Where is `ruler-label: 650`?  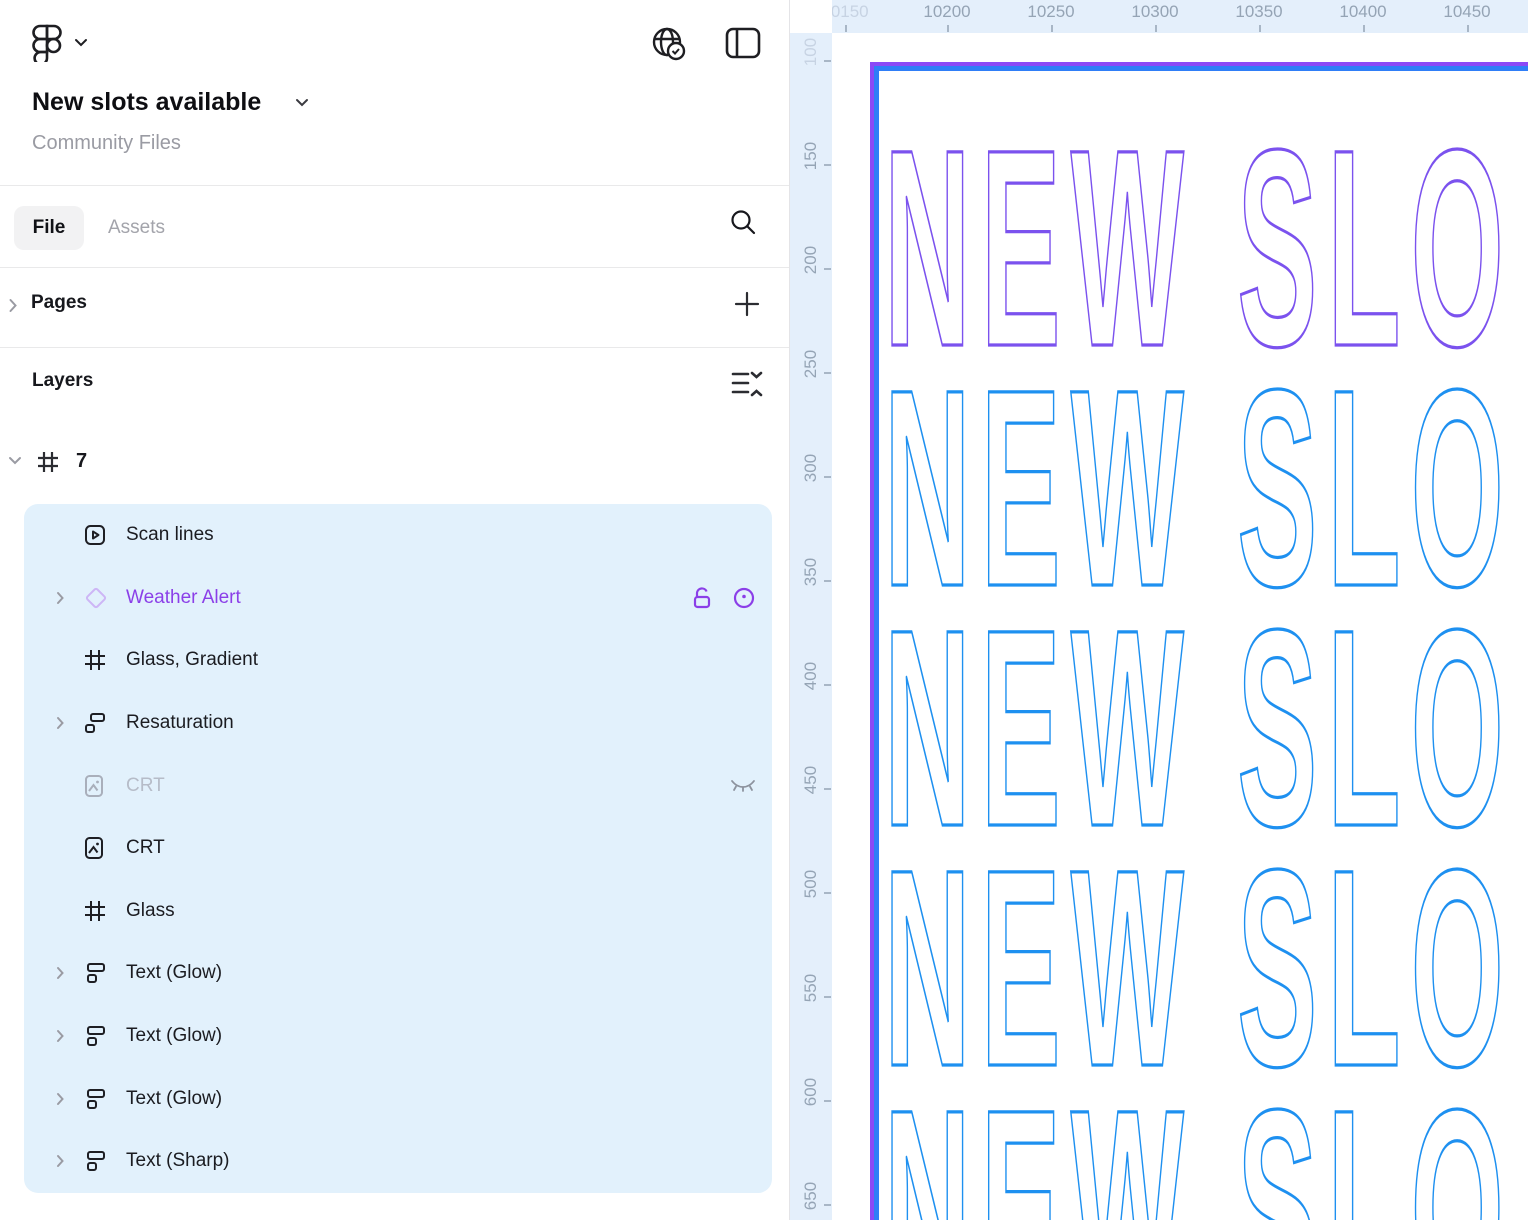
ruler-label: 650 is located at coordinates (810, 1196).